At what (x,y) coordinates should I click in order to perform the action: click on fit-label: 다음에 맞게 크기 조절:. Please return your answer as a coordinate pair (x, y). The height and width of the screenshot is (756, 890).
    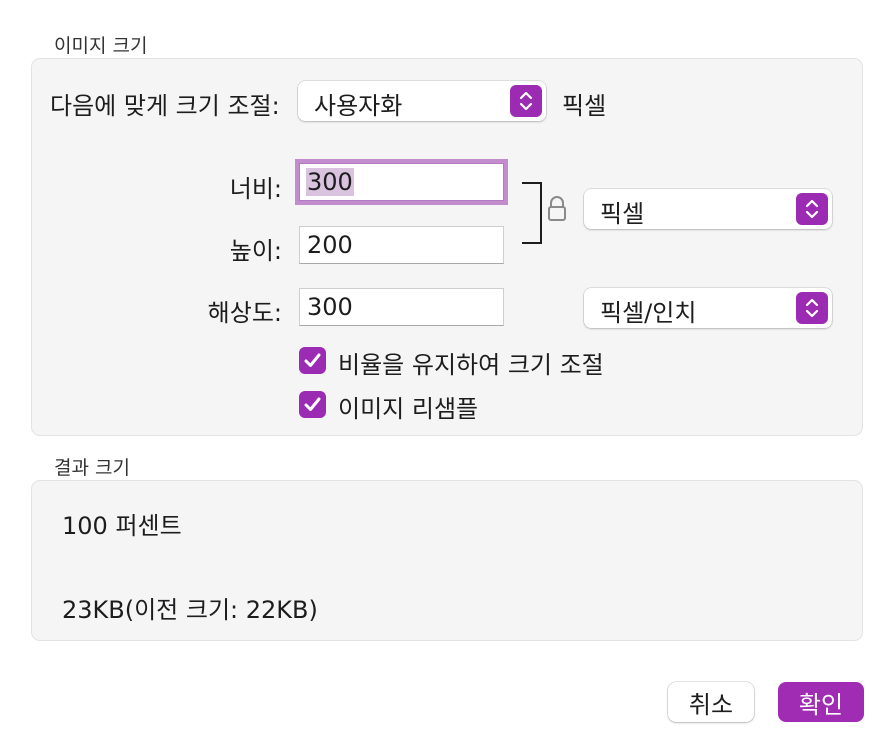
    Looking at the image, I should click on (165, 106).